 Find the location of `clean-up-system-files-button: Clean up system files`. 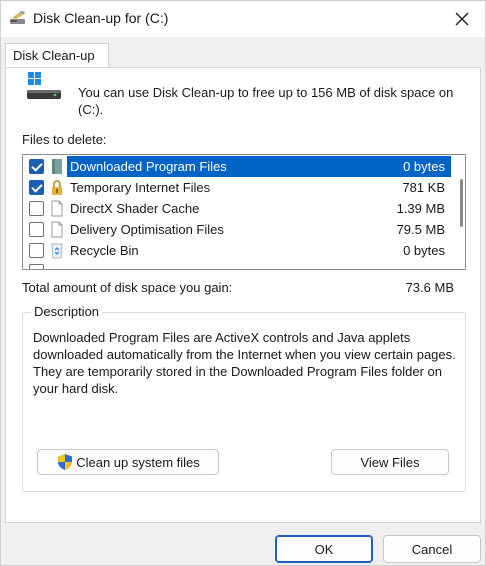

clean-up-system-files-button: Clean up system files is located at coordinates (128, 462).